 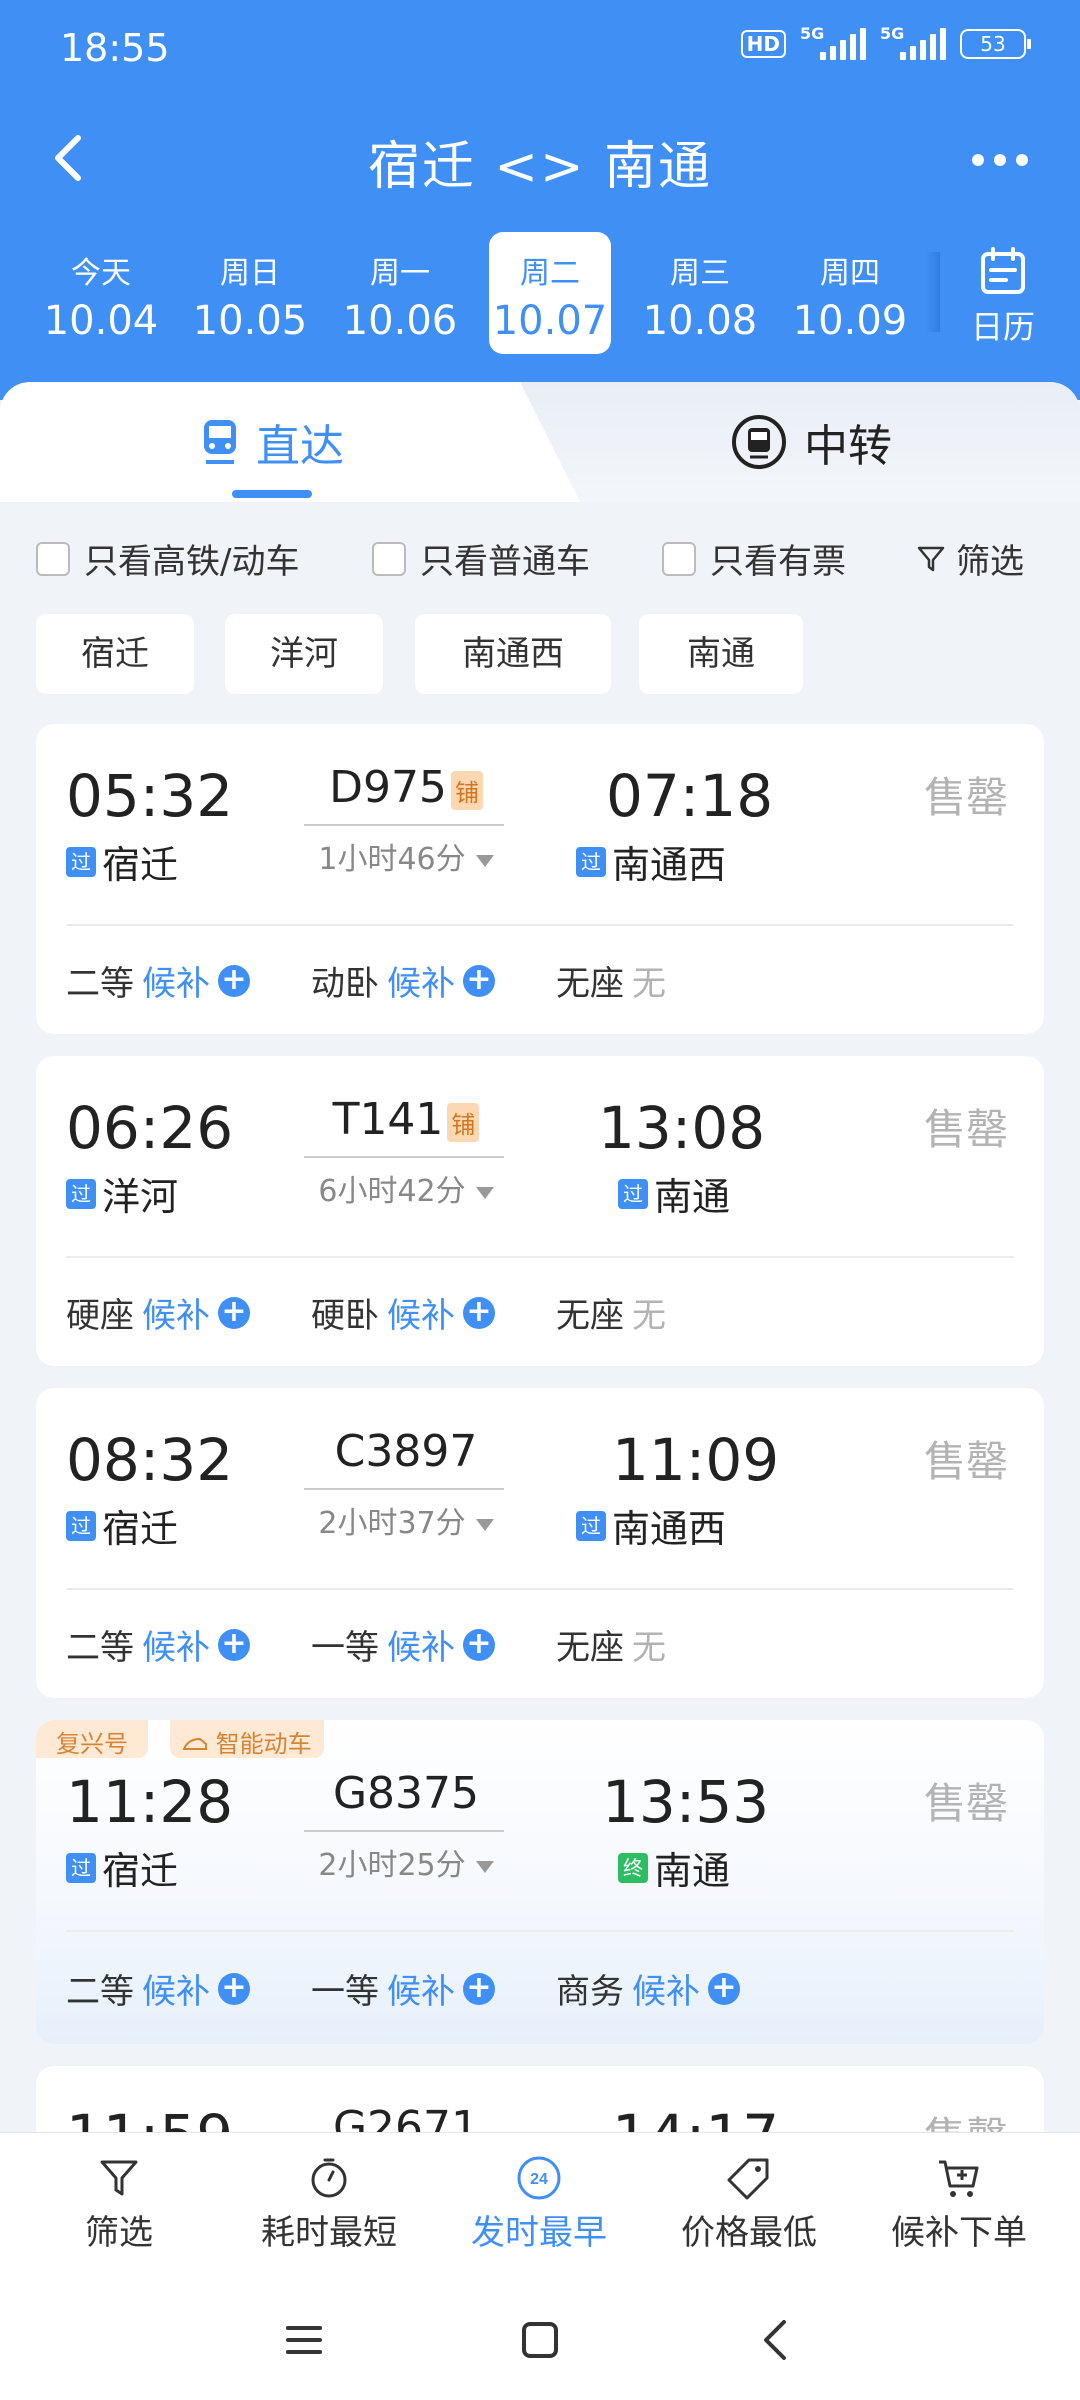 I want to click on transfer-train-icon, so click(x=759, y=442).